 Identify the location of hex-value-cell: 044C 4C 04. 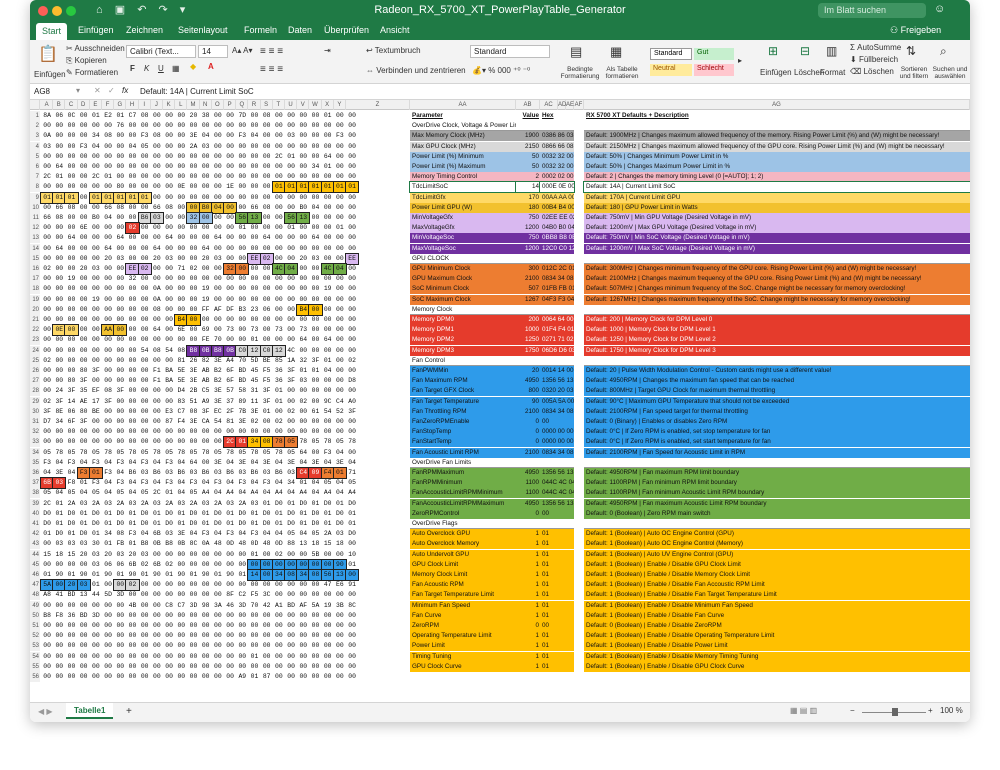
(557, 483).